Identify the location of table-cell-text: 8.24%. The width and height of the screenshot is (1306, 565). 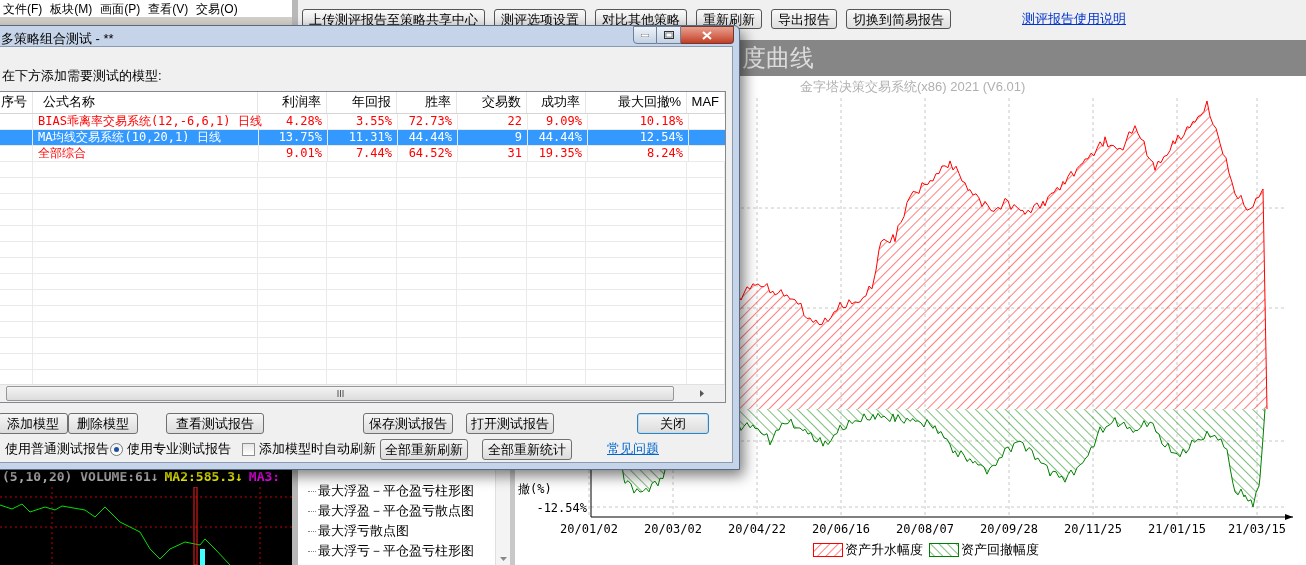
(664, 153).